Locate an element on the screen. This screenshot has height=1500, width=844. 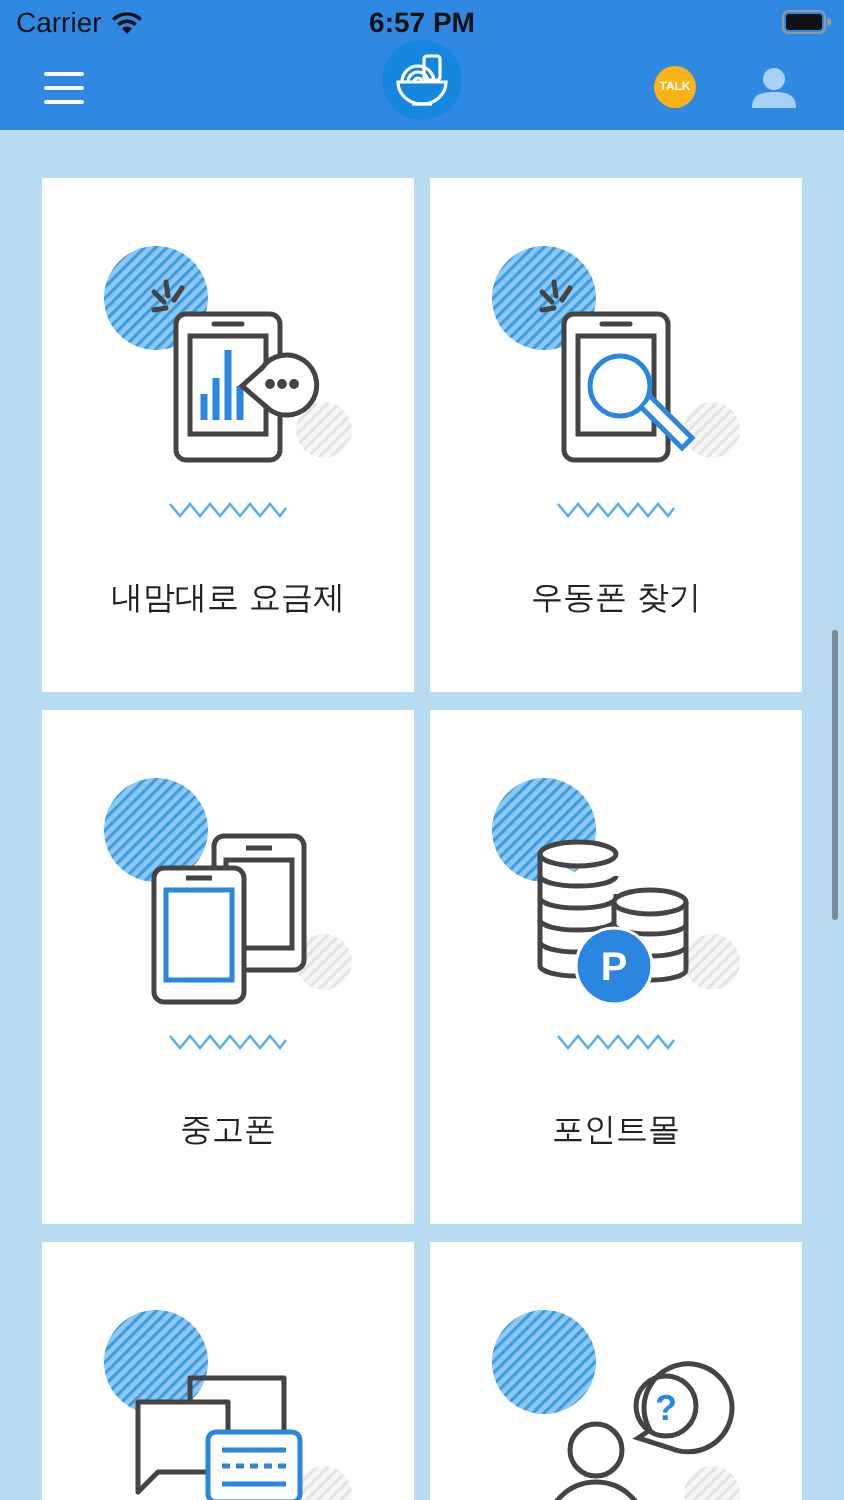
card-label: 내맘대로 요금제 is located at coordinates (228, 599).